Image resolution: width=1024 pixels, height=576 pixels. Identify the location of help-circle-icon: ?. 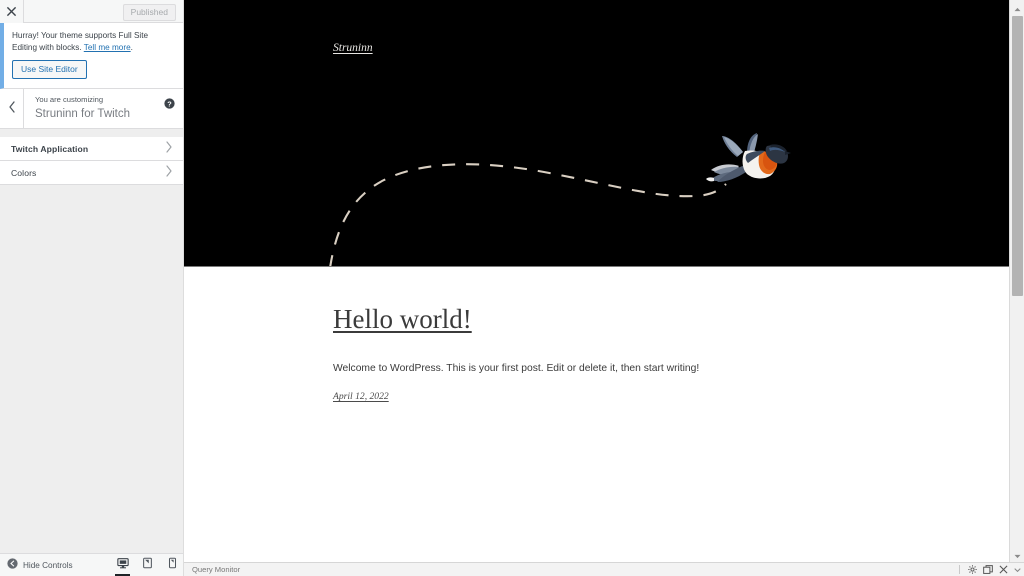
(169, 102).